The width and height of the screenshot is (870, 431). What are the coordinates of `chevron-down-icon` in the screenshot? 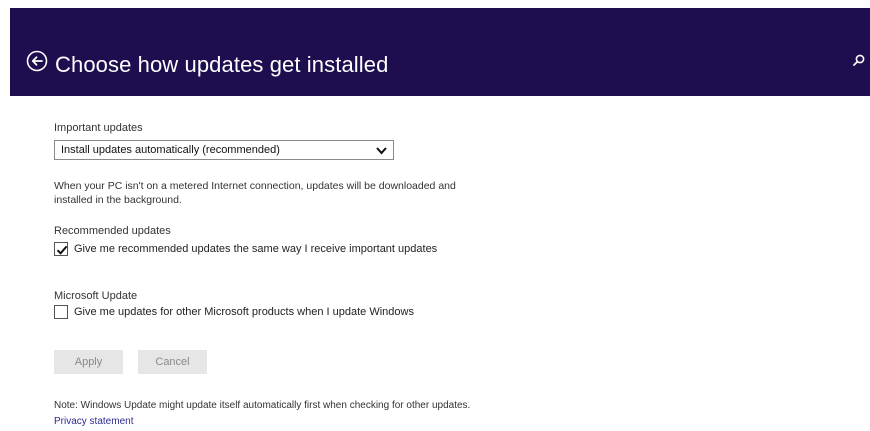 It's located at (381, 151).